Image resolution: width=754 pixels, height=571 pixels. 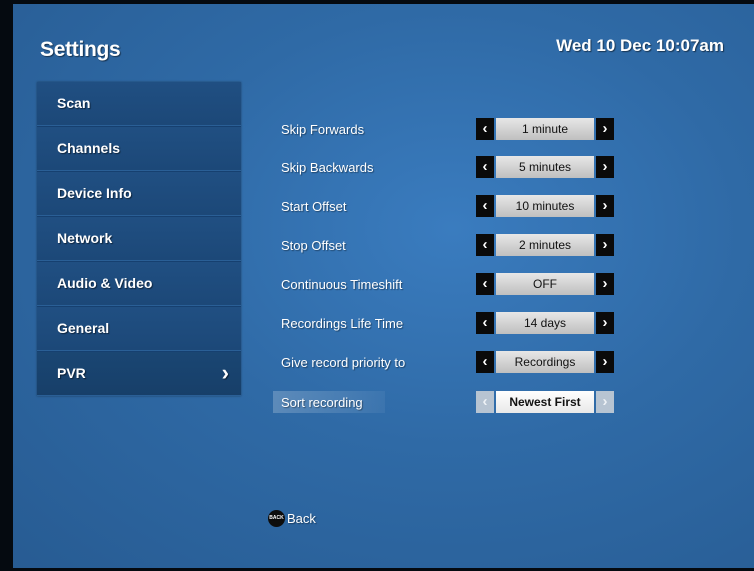 I want to click on page-title: Settings, so click(x=80, y=49).